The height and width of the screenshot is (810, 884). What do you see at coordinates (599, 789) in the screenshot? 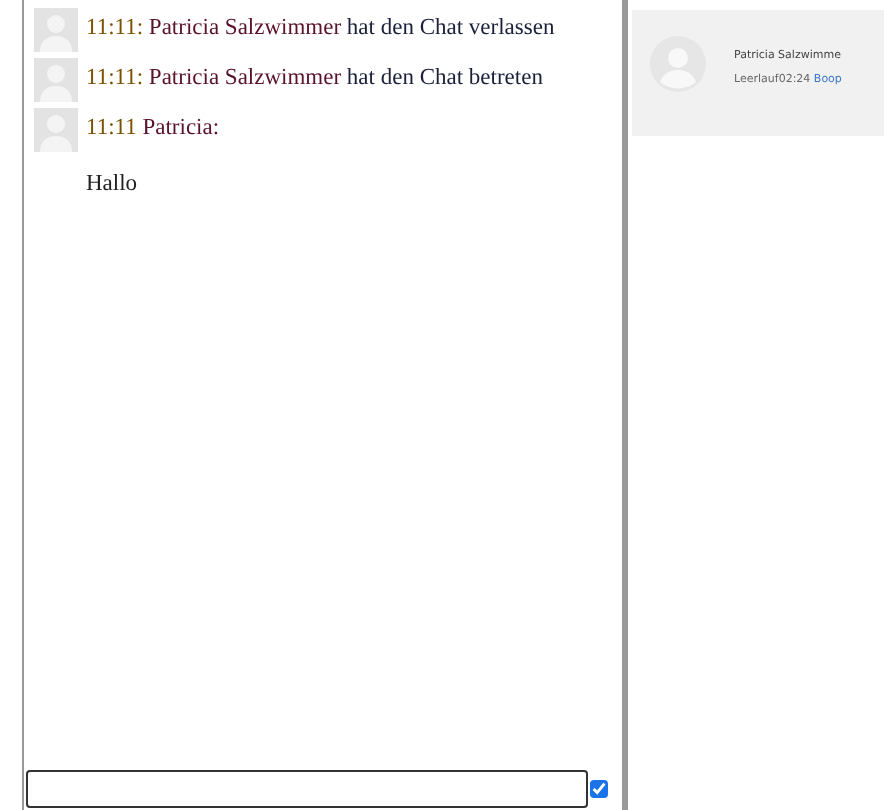
I see `checkbox` at bounding box center [599, 789].